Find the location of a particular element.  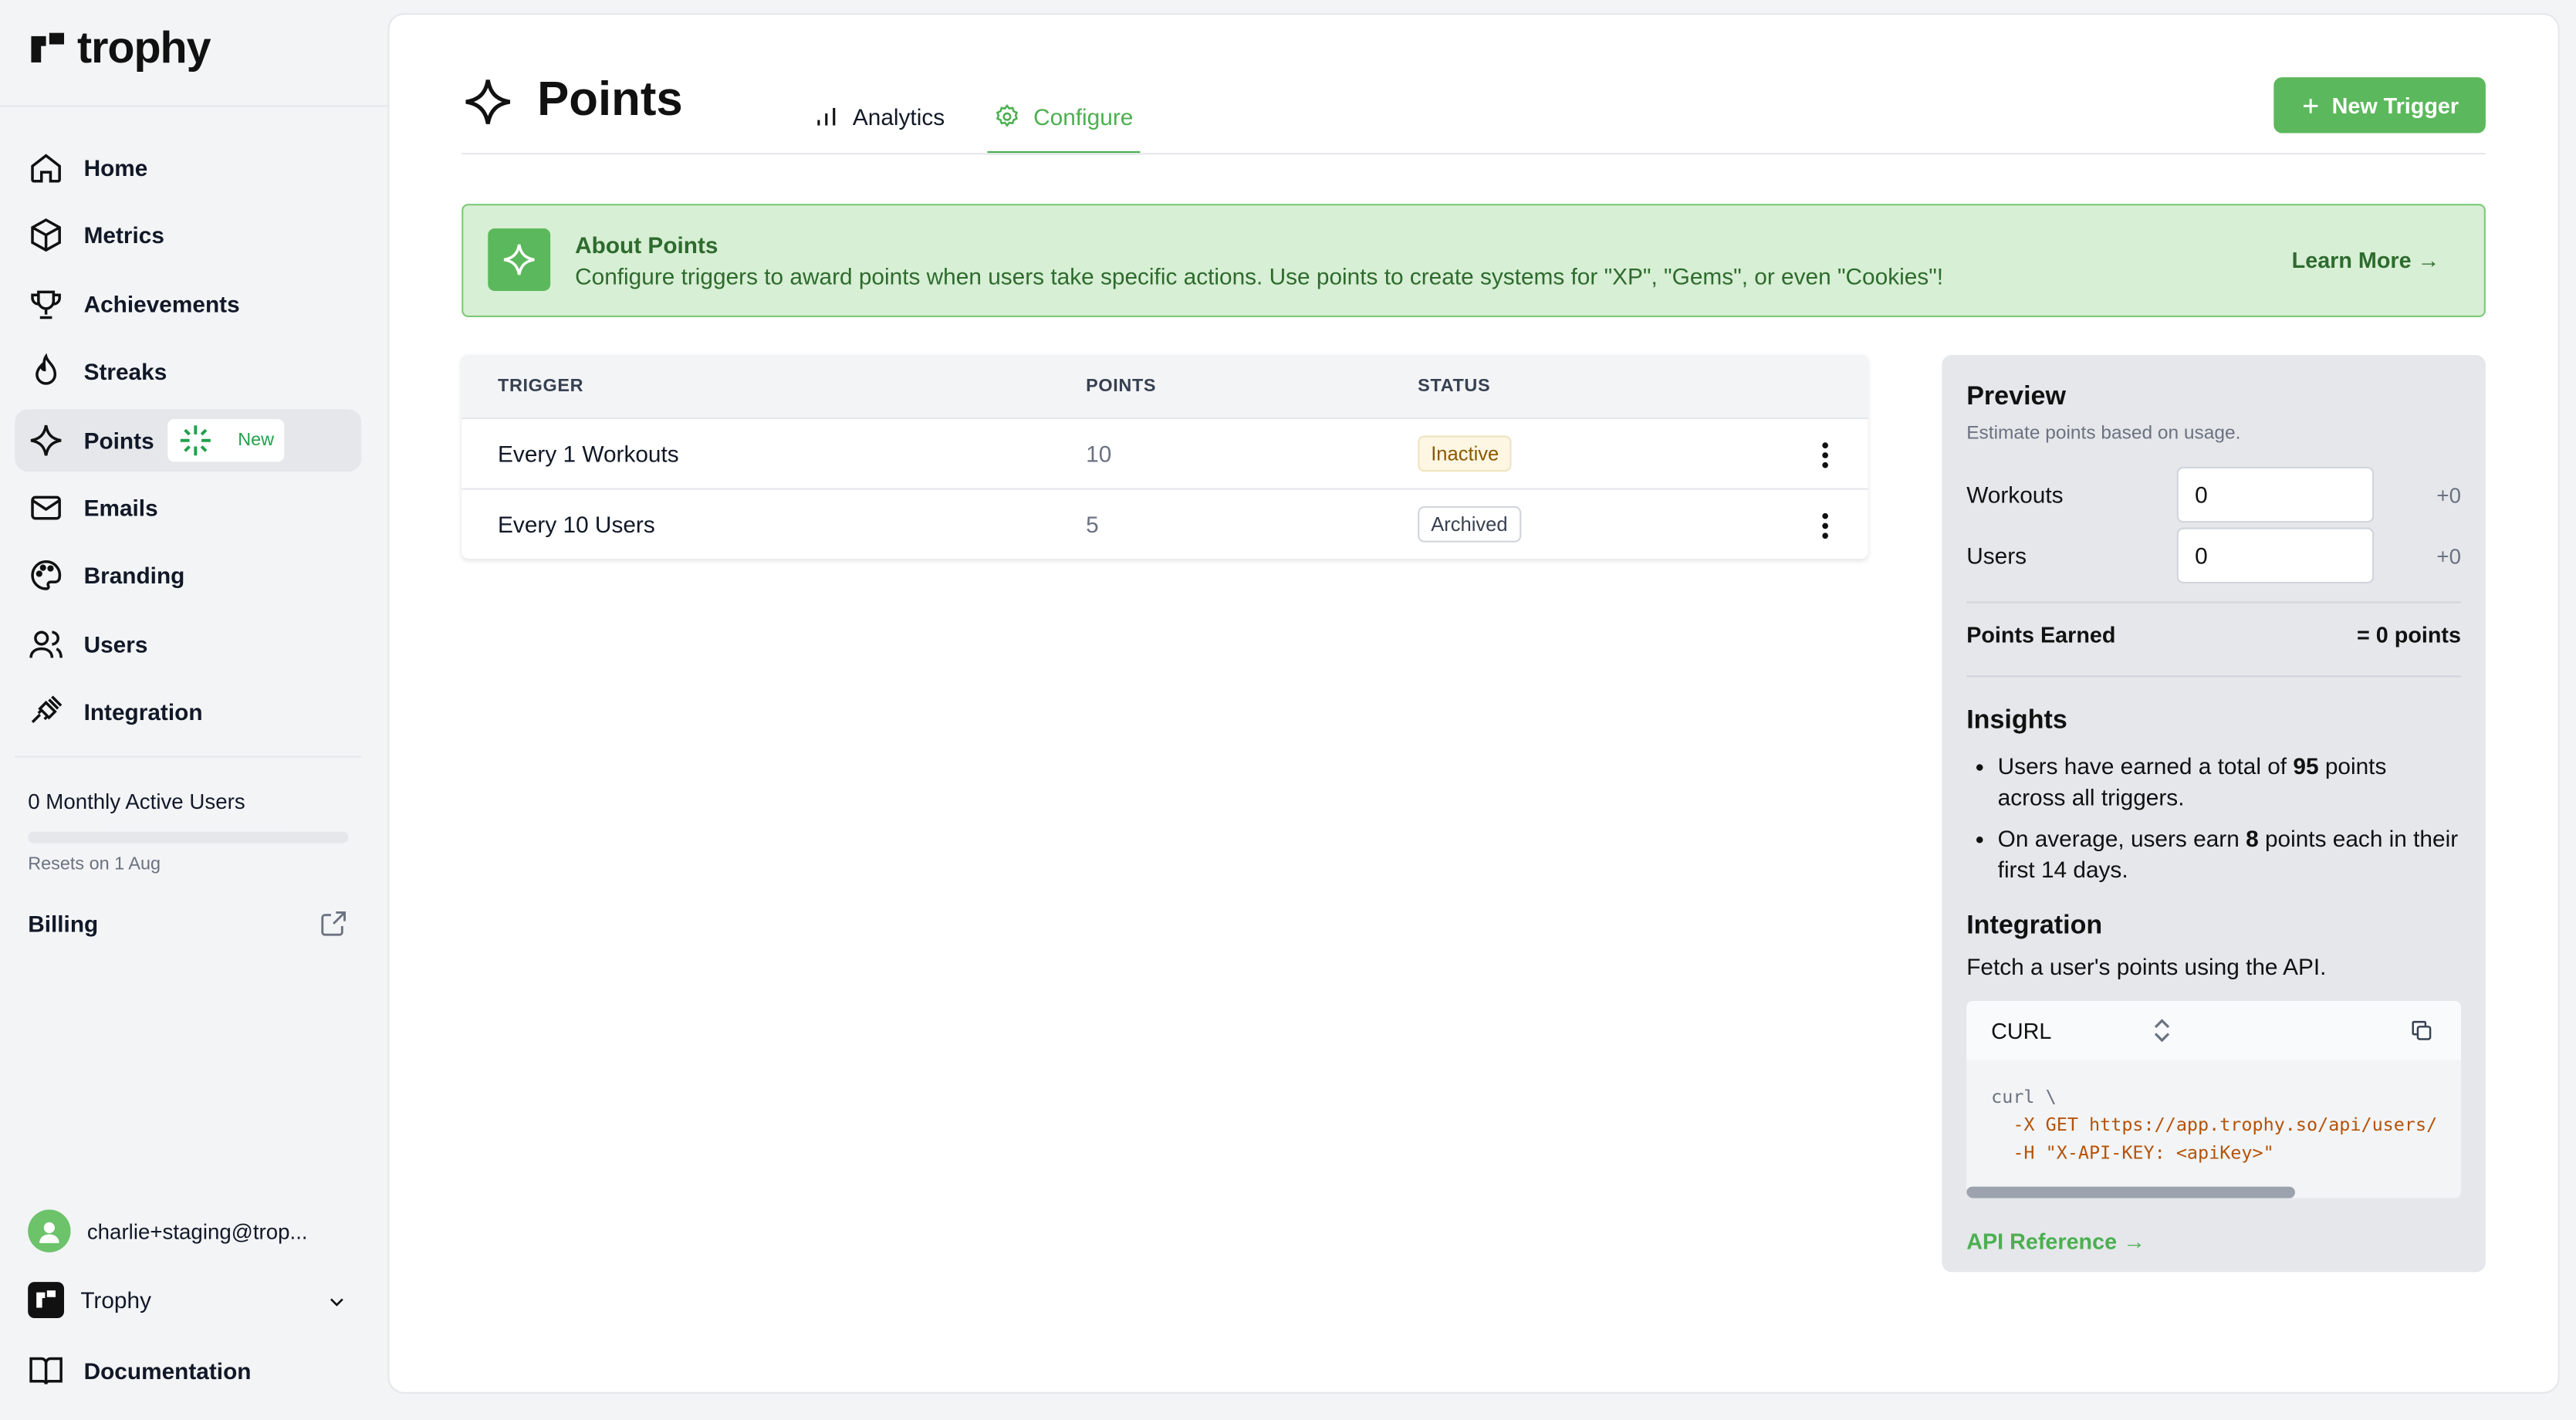

sidebar-item-label: Streaks is located at coordinates (125, 371).